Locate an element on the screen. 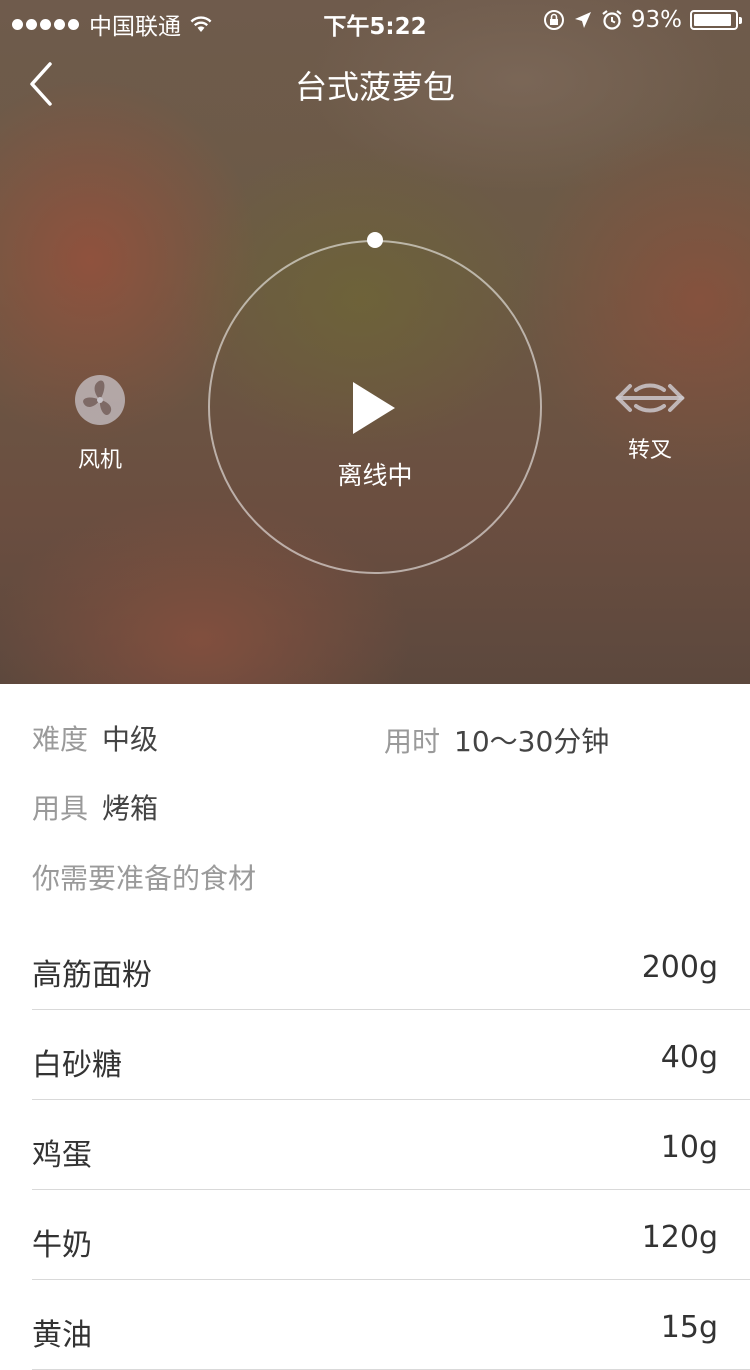 The height and width of the screenshot is (1370, 750). ingredient-row: 鸡蛋 10g is located at coordinates (391, 1145).